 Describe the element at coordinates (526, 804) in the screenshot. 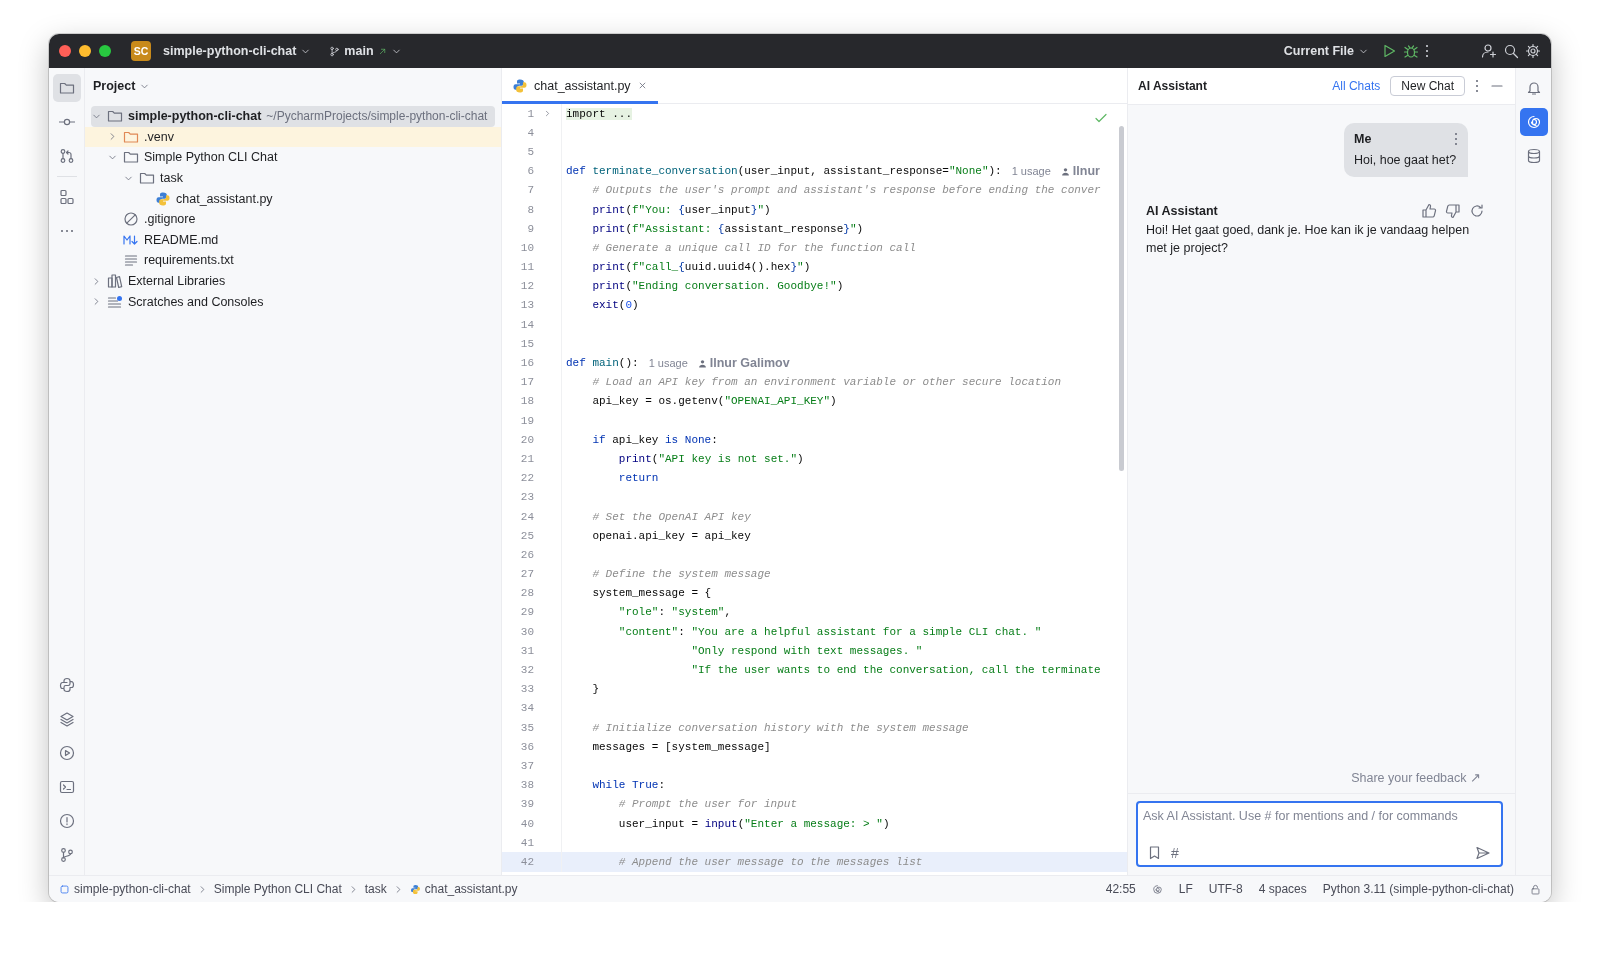

I see `line-number: 39` at that location.